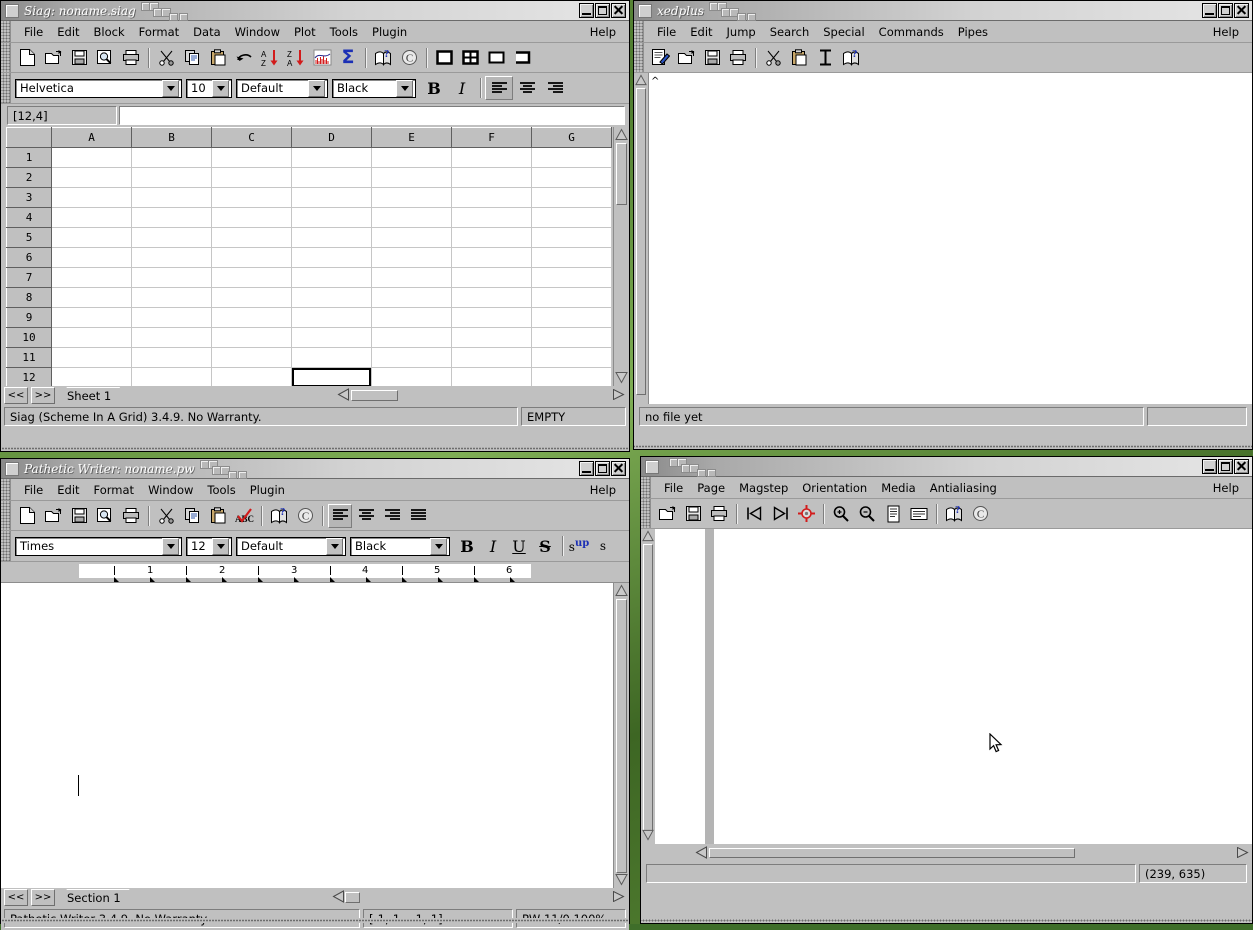 The width and height of the screenshot is (1253, 930). I want to click on cell-F8, so click(491, 297).